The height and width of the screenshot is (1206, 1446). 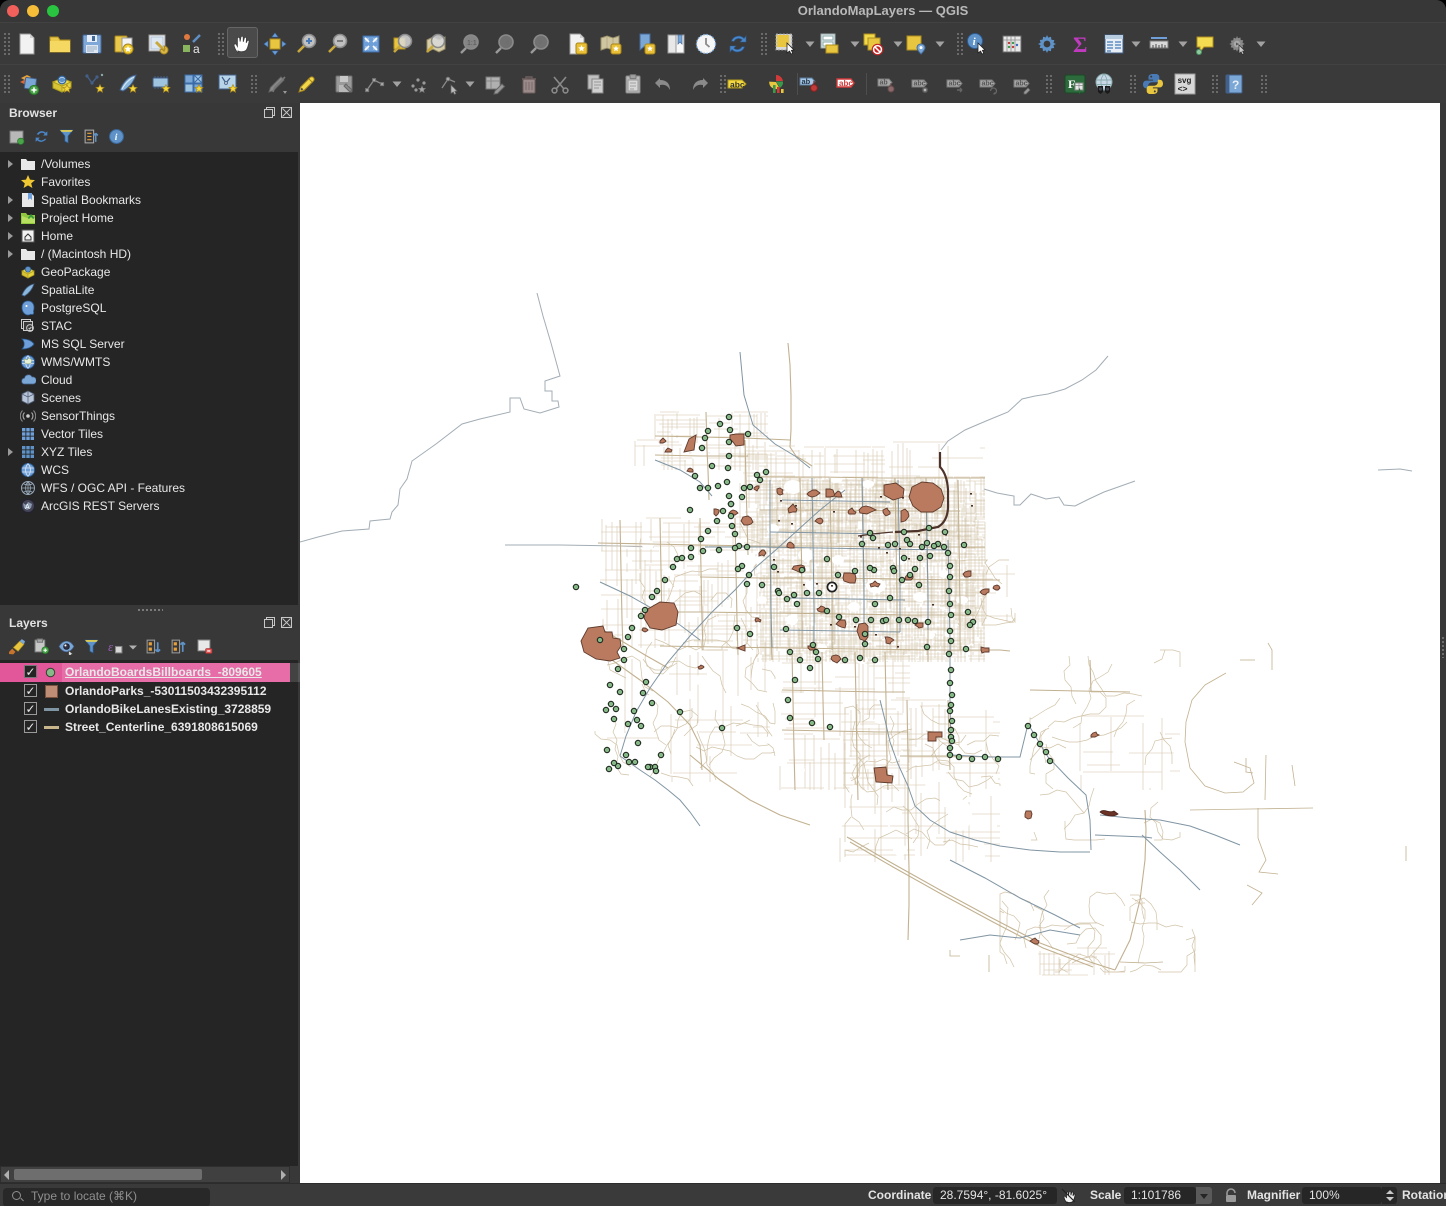 What do you see at coordinates (472, 43) in the screenshot?
I see `svg-text: 1:1` at bounding box center [472, 43].